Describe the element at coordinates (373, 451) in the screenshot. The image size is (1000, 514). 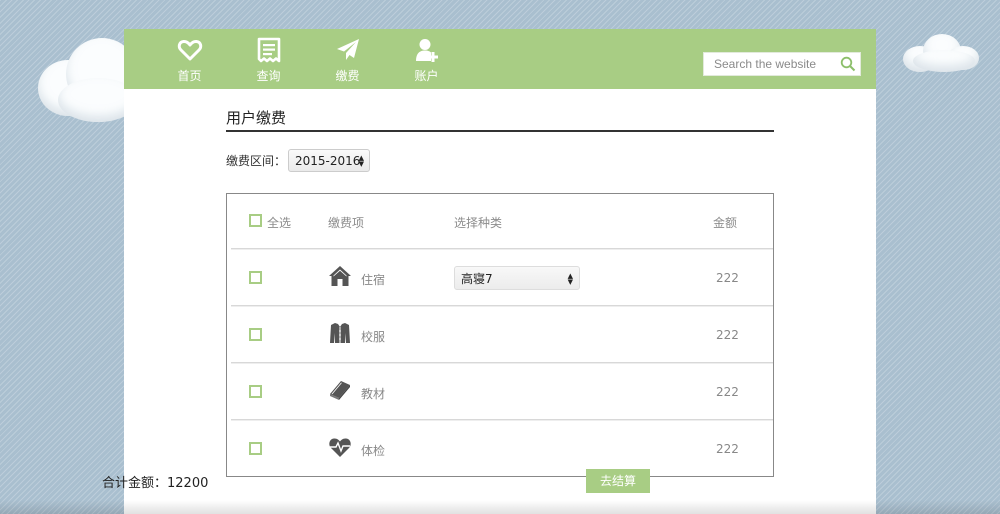
I see `row-item-name: 体检` at that location.